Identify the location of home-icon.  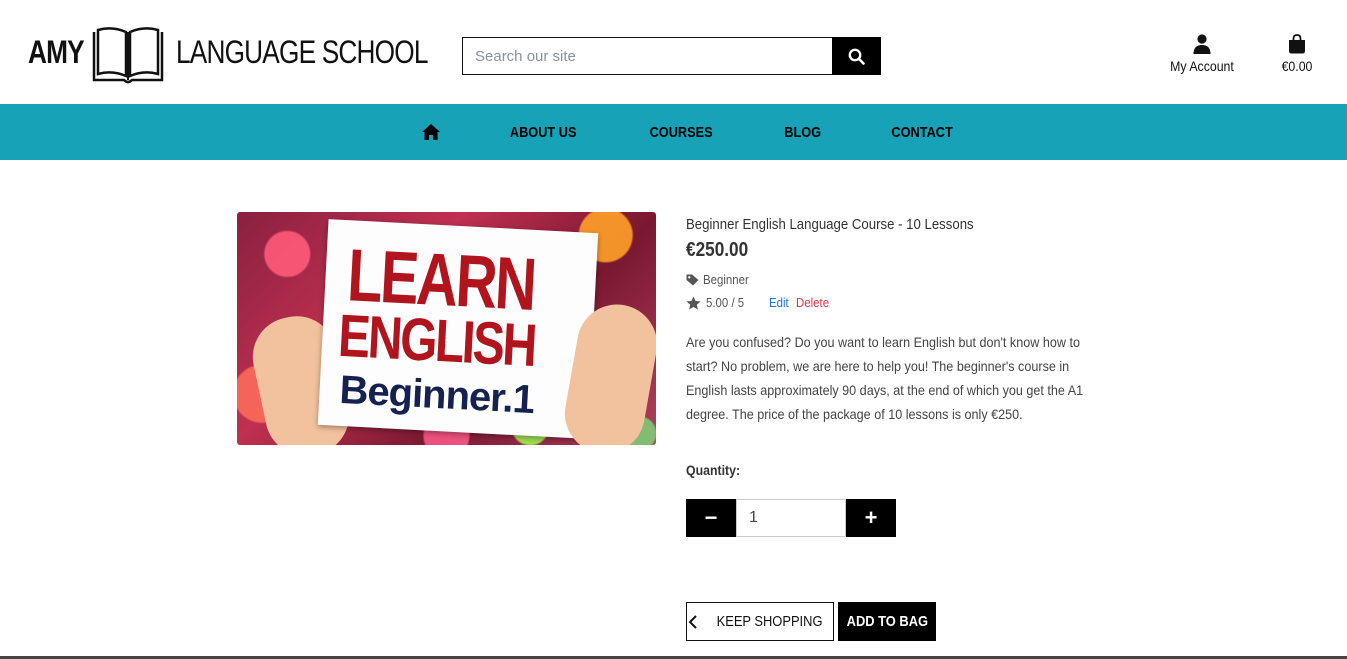
(431, 132).